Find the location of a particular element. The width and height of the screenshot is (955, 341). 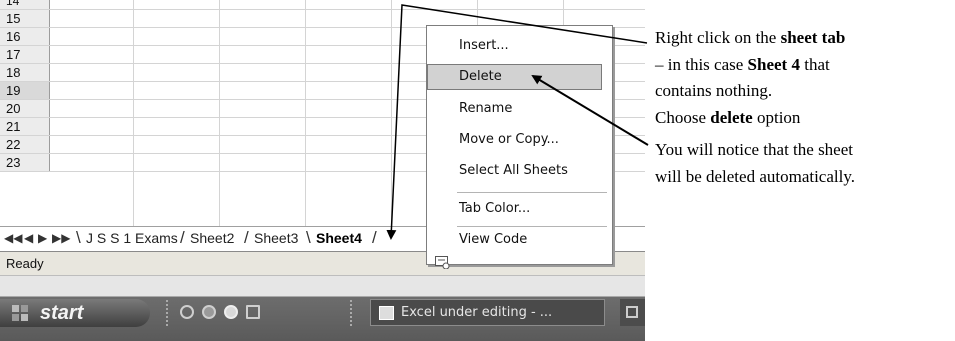

menu-item-delete: Delete is located at coordinates (514, 77).